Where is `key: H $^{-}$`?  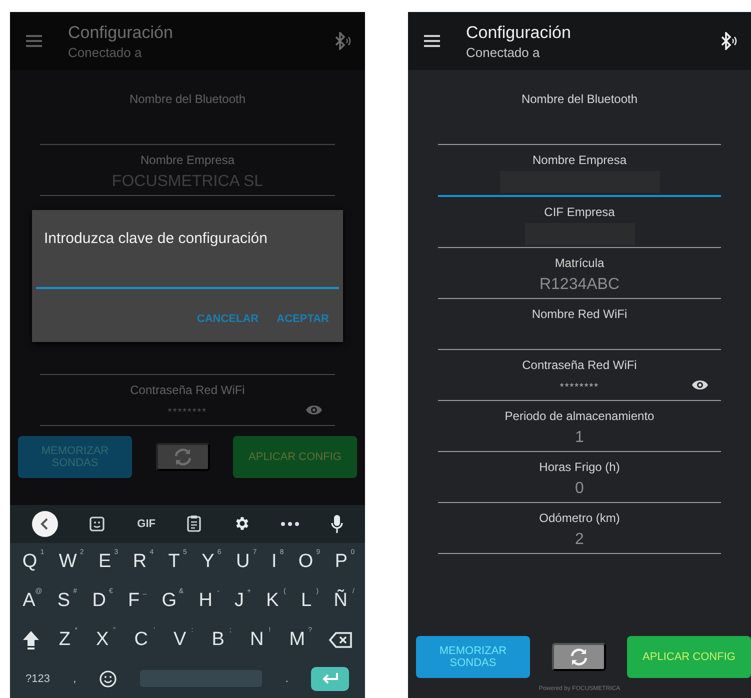 key: H $^{-}$ is located at coordinates (208, 601).